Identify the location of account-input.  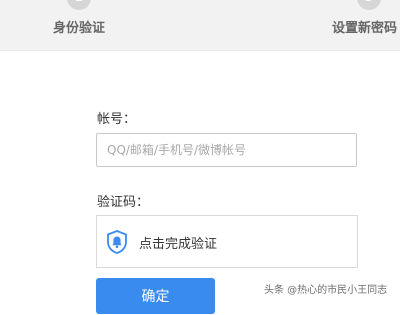
(226, 150).